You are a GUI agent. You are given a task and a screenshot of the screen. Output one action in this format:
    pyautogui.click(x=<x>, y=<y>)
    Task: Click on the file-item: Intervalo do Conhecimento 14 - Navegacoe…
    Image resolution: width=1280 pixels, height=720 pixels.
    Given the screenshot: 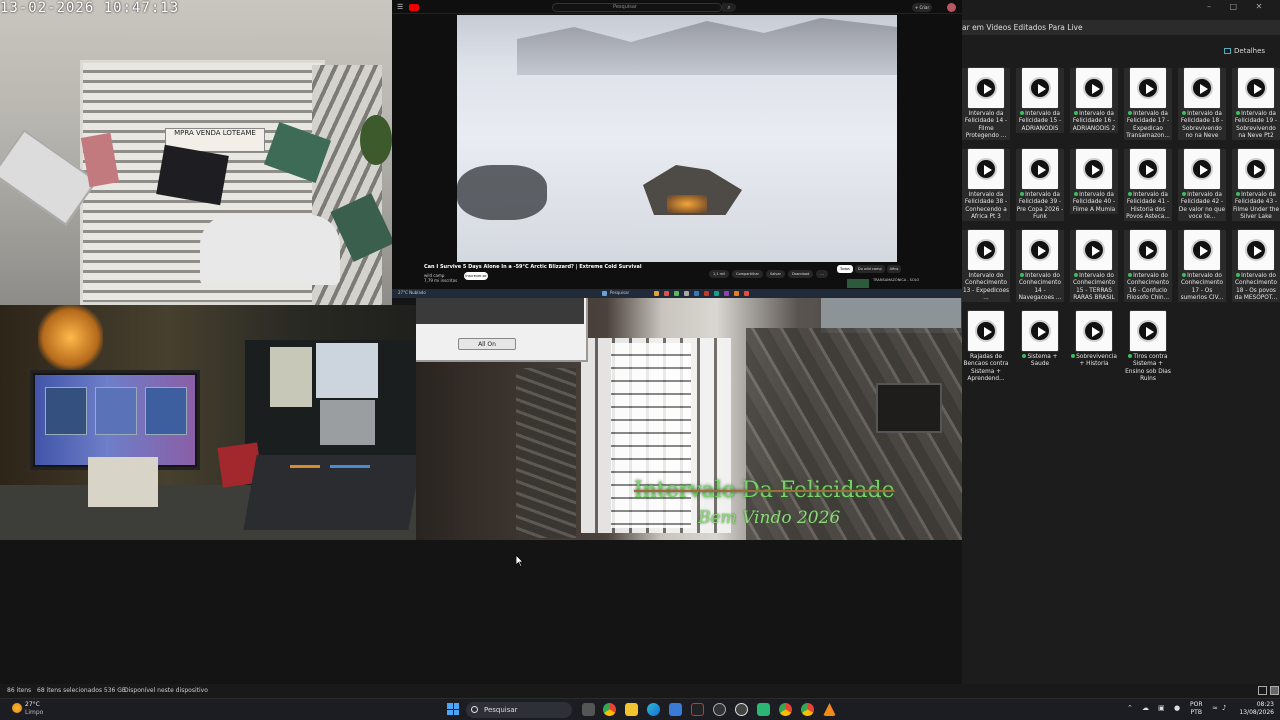 What is the action you would take?
    pyautogui.click(x=1040, y=266)
    